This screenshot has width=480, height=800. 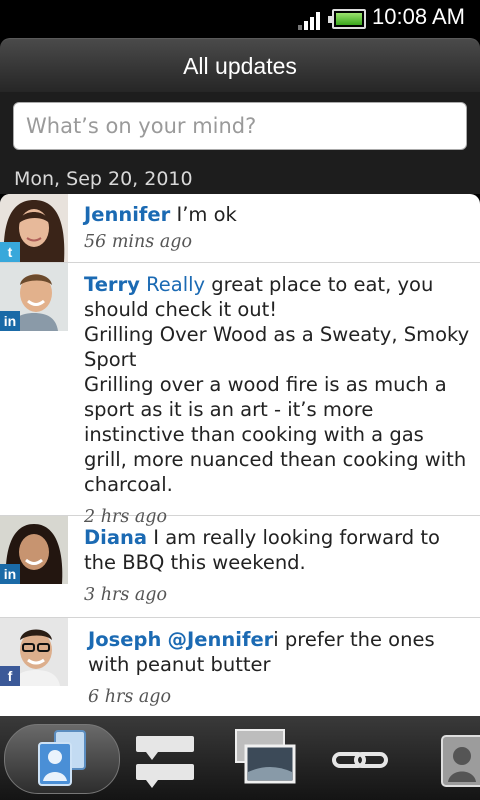 What do you see at coordinates (460, 761) in the screenshot?
I see `contact-card-icon` at bounding box center [460, 761].